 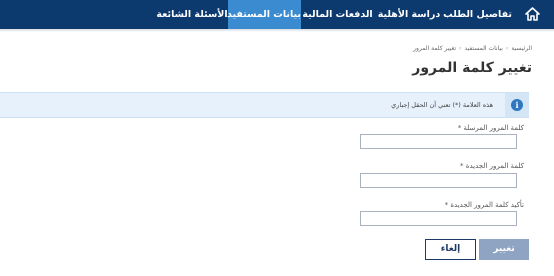 I want to click on breadcrumb-beneficiary-data: بيانات المستفيد, so click(x=483, y=48).